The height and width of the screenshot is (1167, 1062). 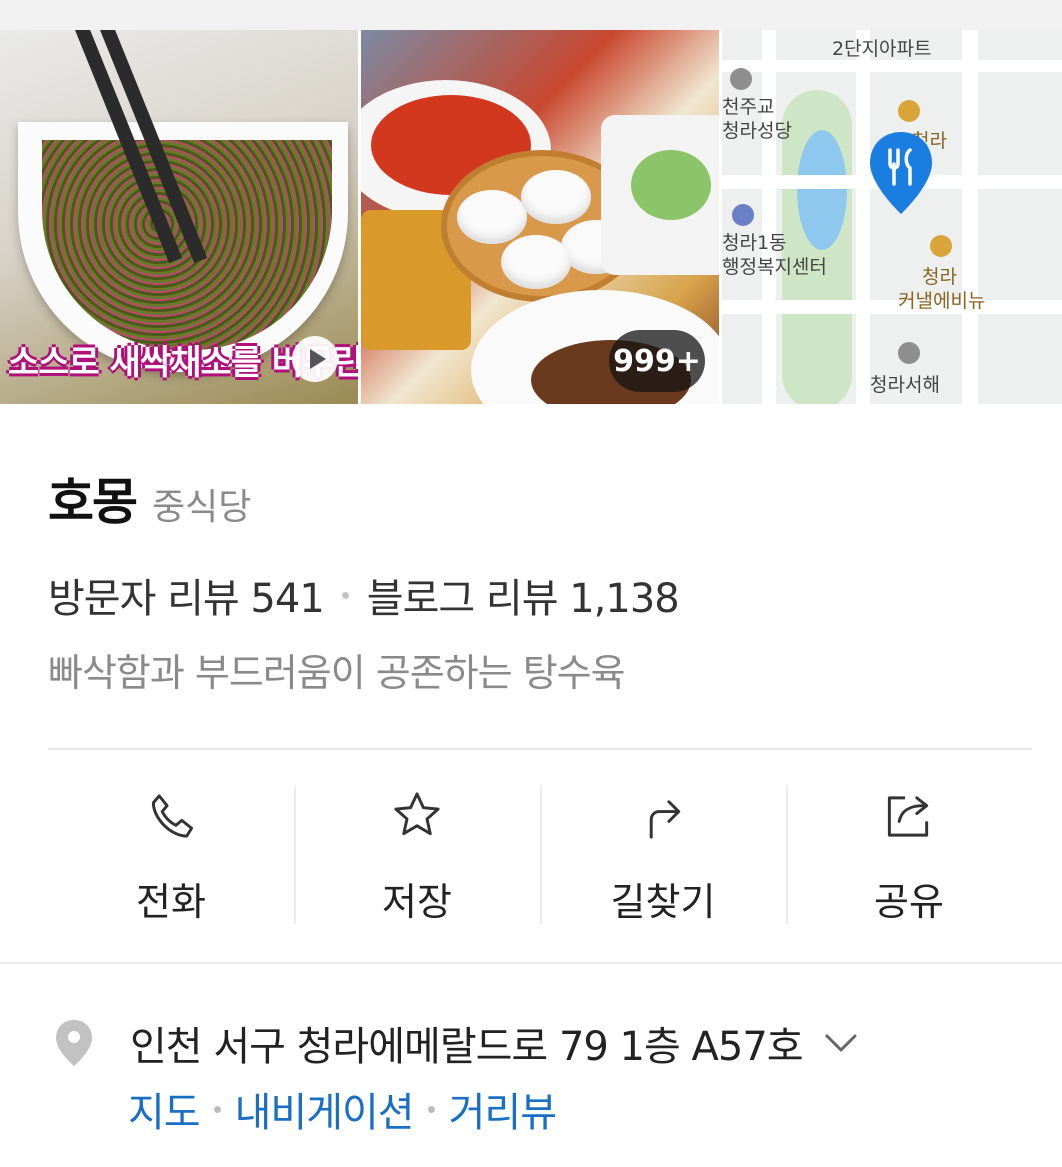 I want to click on lake, so click(x=822, y=190).